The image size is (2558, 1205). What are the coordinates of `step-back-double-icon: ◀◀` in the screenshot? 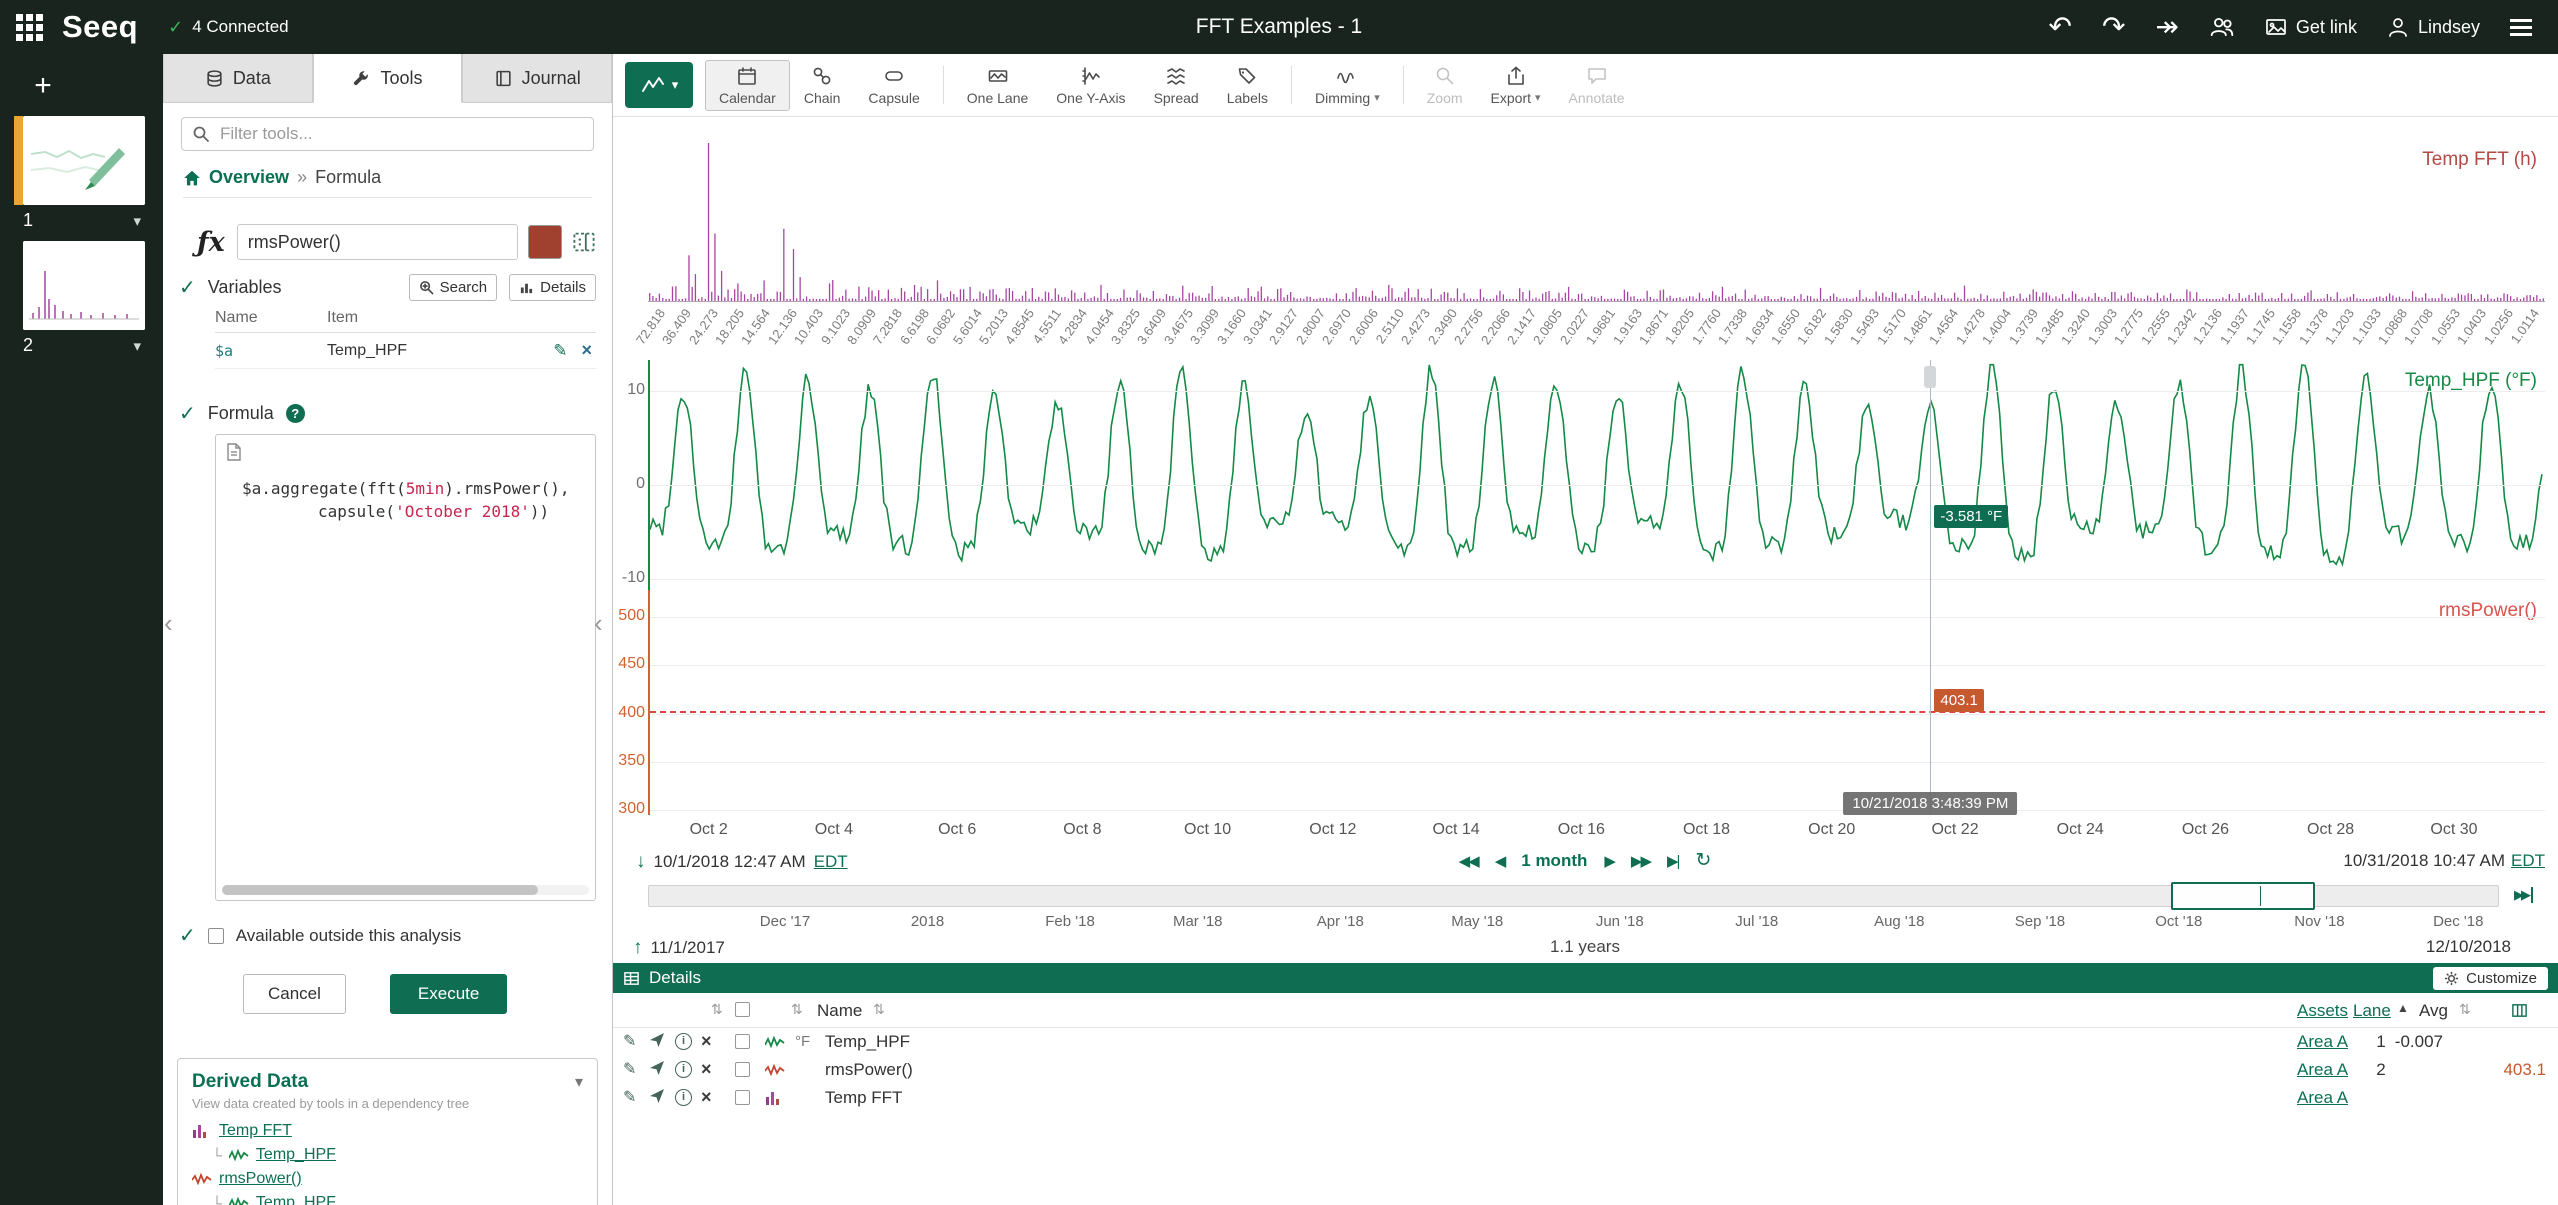 It's located at (1469, 861).